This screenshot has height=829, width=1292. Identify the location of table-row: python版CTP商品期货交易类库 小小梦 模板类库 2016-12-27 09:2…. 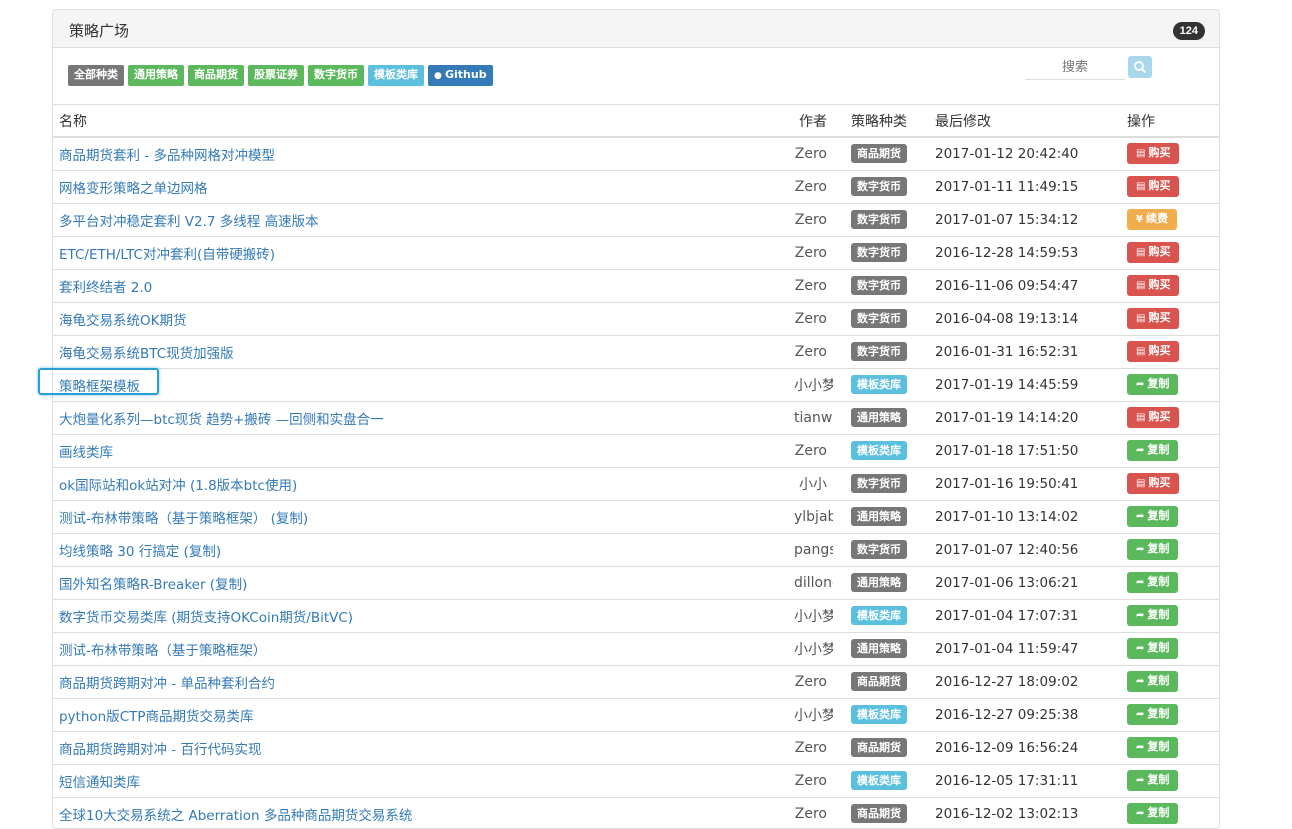
(636, 715).